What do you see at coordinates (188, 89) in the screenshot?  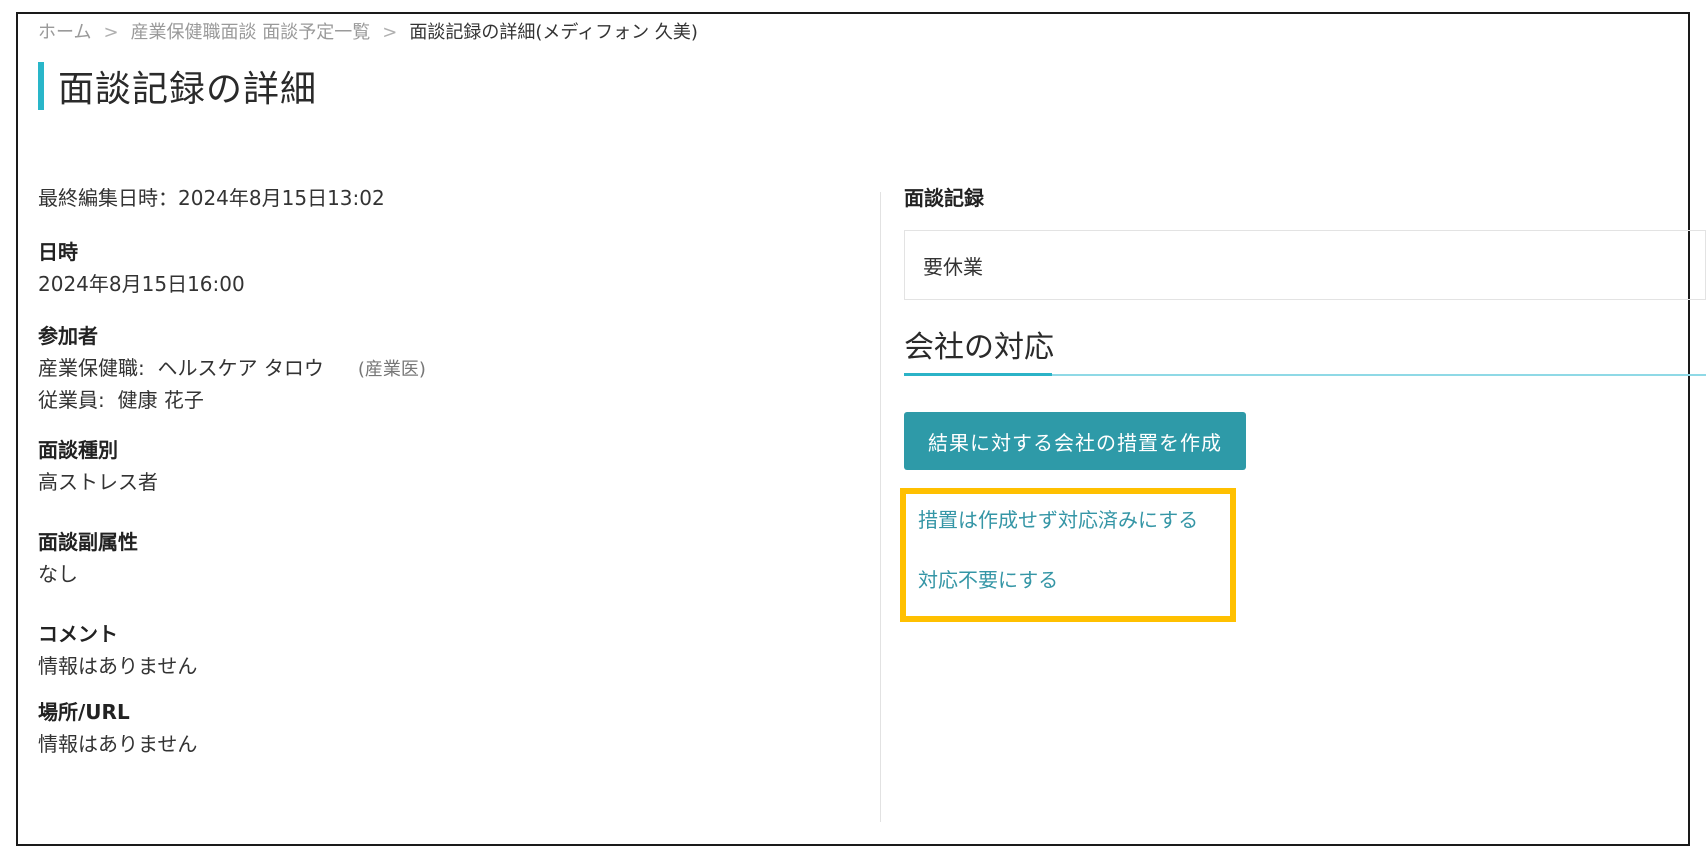 I see `page-title: 面談記録の詳細` at bounding box center [188, 89].